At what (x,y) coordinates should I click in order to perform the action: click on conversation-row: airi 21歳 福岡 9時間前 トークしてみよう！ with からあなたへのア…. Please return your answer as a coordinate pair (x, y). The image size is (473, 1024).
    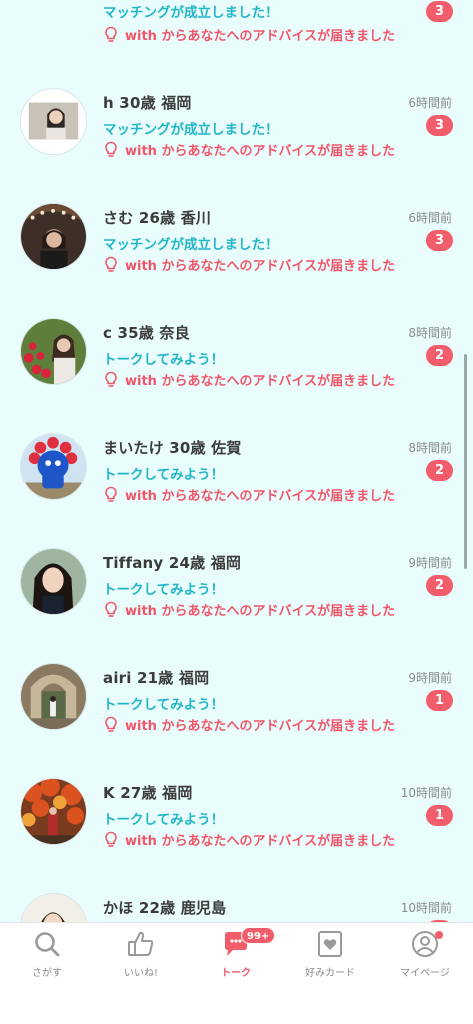
    Looking at the image, I should click on (236, 721).